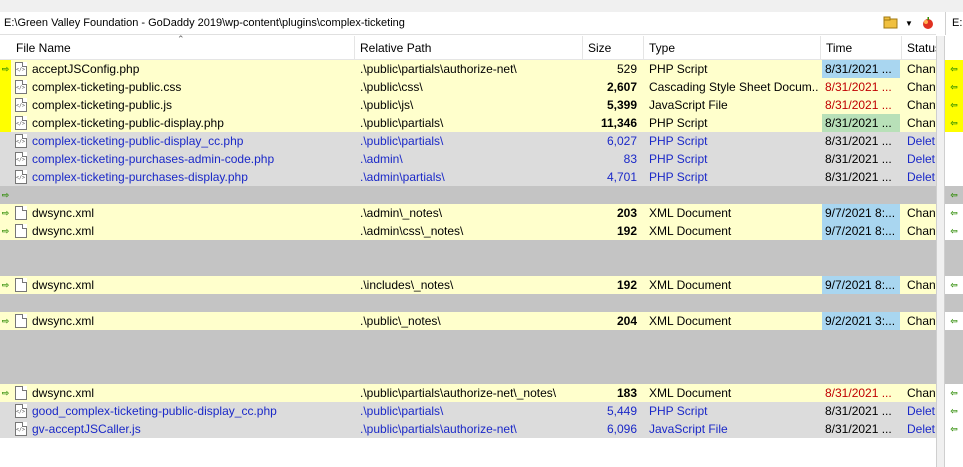  What do you see at coordinates (732, 48) in the screenshot?
I see `column-type: Type` at bounding box center [732, 48].